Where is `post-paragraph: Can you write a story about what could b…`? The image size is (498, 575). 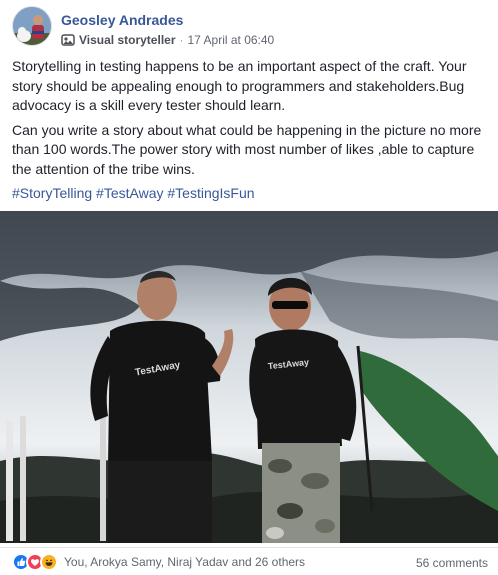 post-paragraph: Can you write a story about what could b… is located at coordinates (247, 149).